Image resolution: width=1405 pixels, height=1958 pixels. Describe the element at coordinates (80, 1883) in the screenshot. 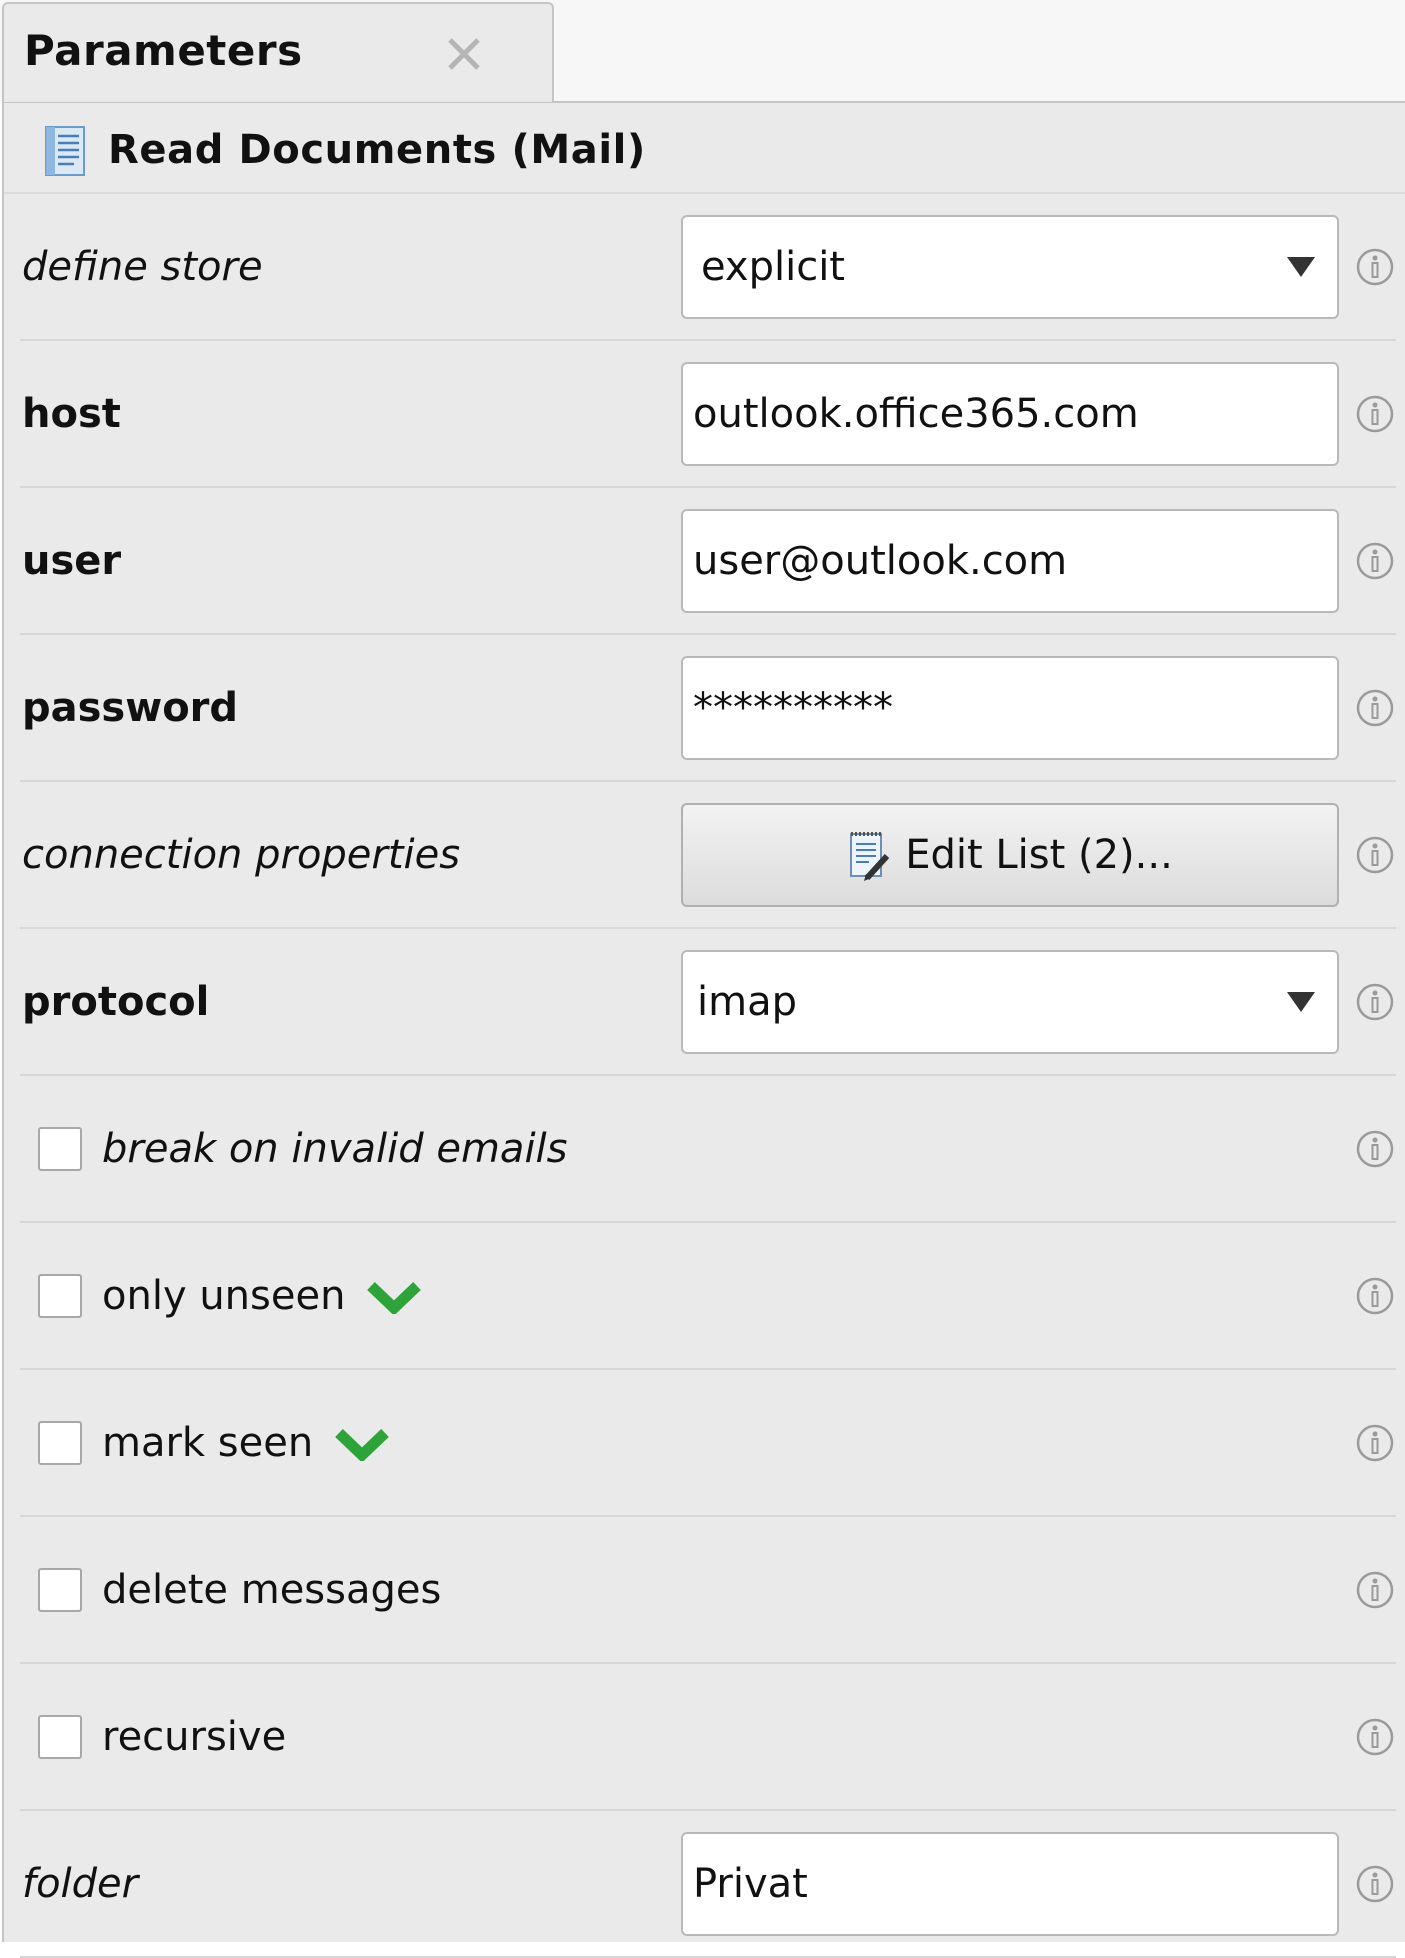

I see `param-label-folder: folder` at that location.